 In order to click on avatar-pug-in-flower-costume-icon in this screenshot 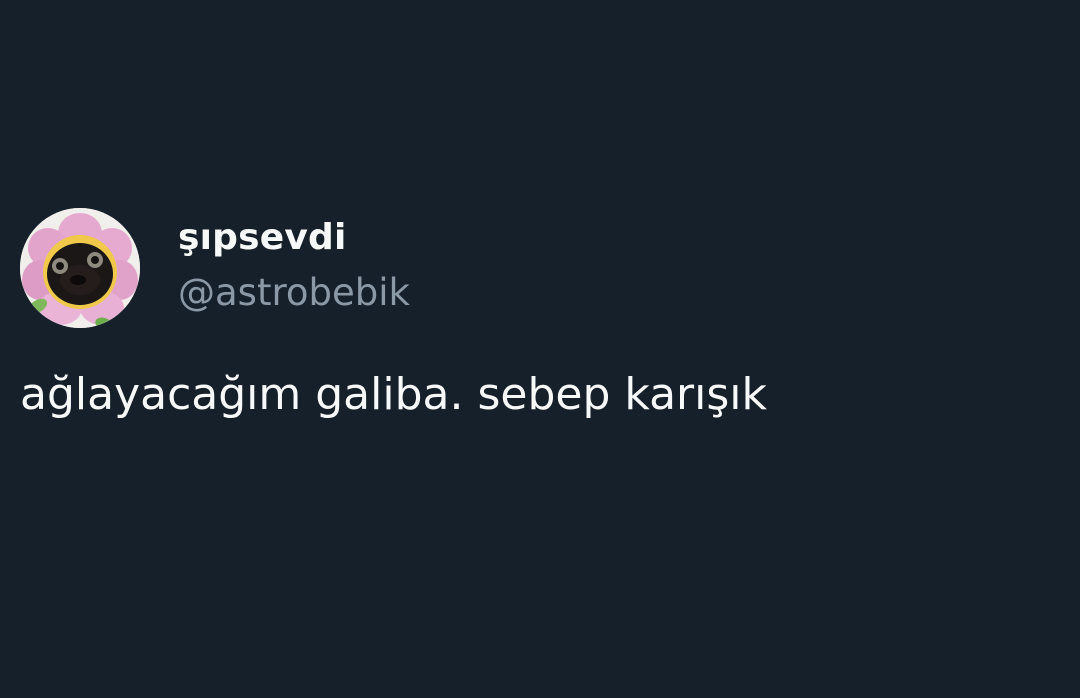, I will do `click(80, 268)`.